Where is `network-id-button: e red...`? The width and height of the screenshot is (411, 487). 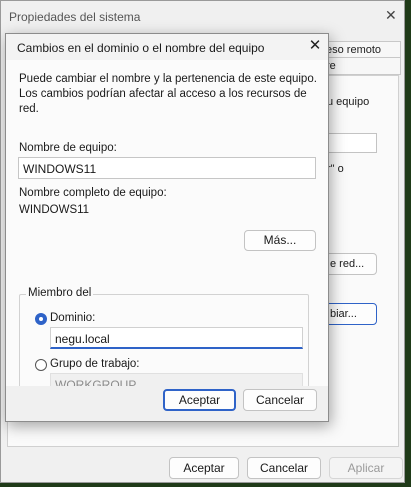
network-id-button: e red... is located at coordinates (350, 264).